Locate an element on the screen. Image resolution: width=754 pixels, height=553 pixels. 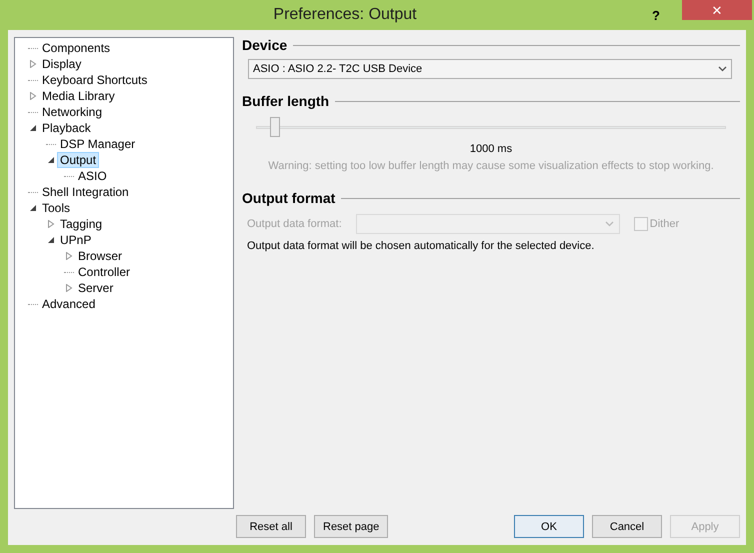
tree-item: Controller is located at coordinates (104, 272).